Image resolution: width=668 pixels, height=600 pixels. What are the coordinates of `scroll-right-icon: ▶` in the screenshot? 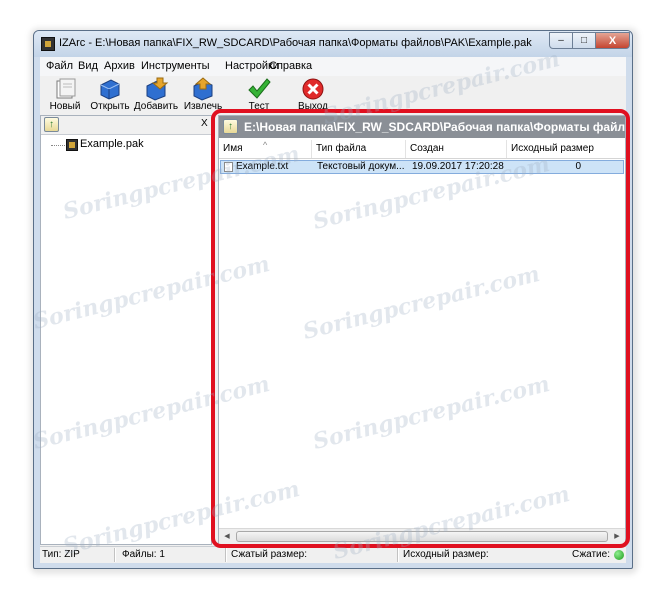 It's located at (617, 536).